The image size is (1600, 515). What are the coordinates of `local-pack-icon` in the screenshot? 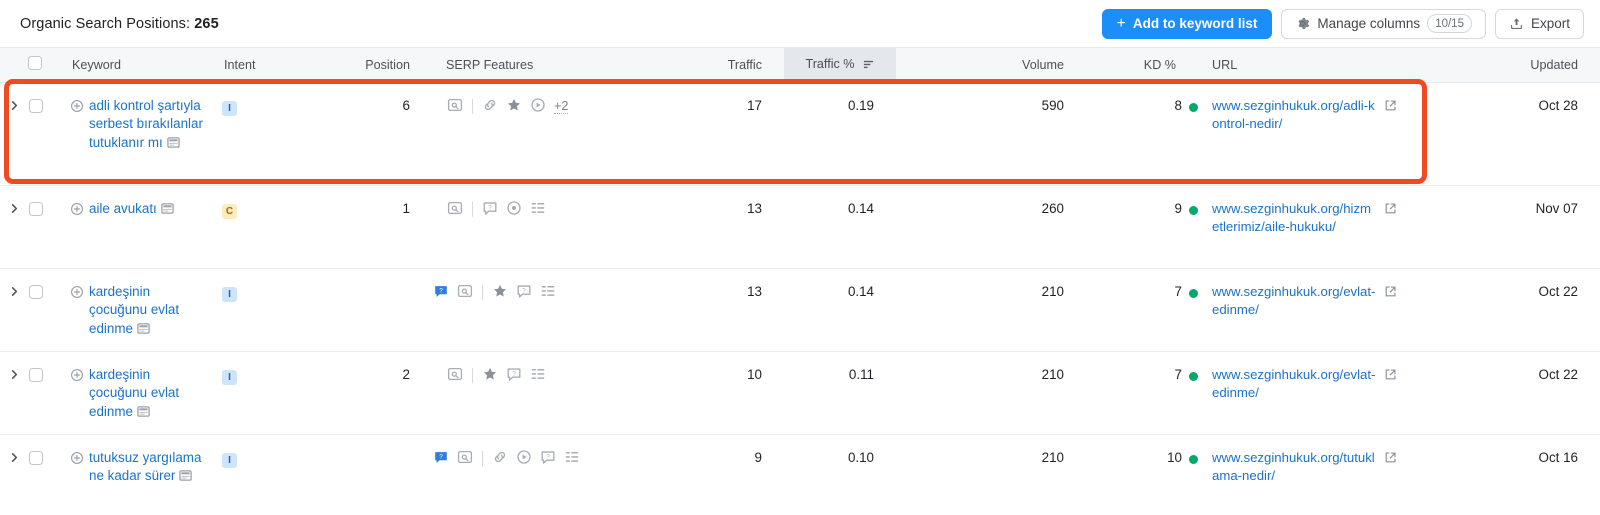 It's located at (514, 209).